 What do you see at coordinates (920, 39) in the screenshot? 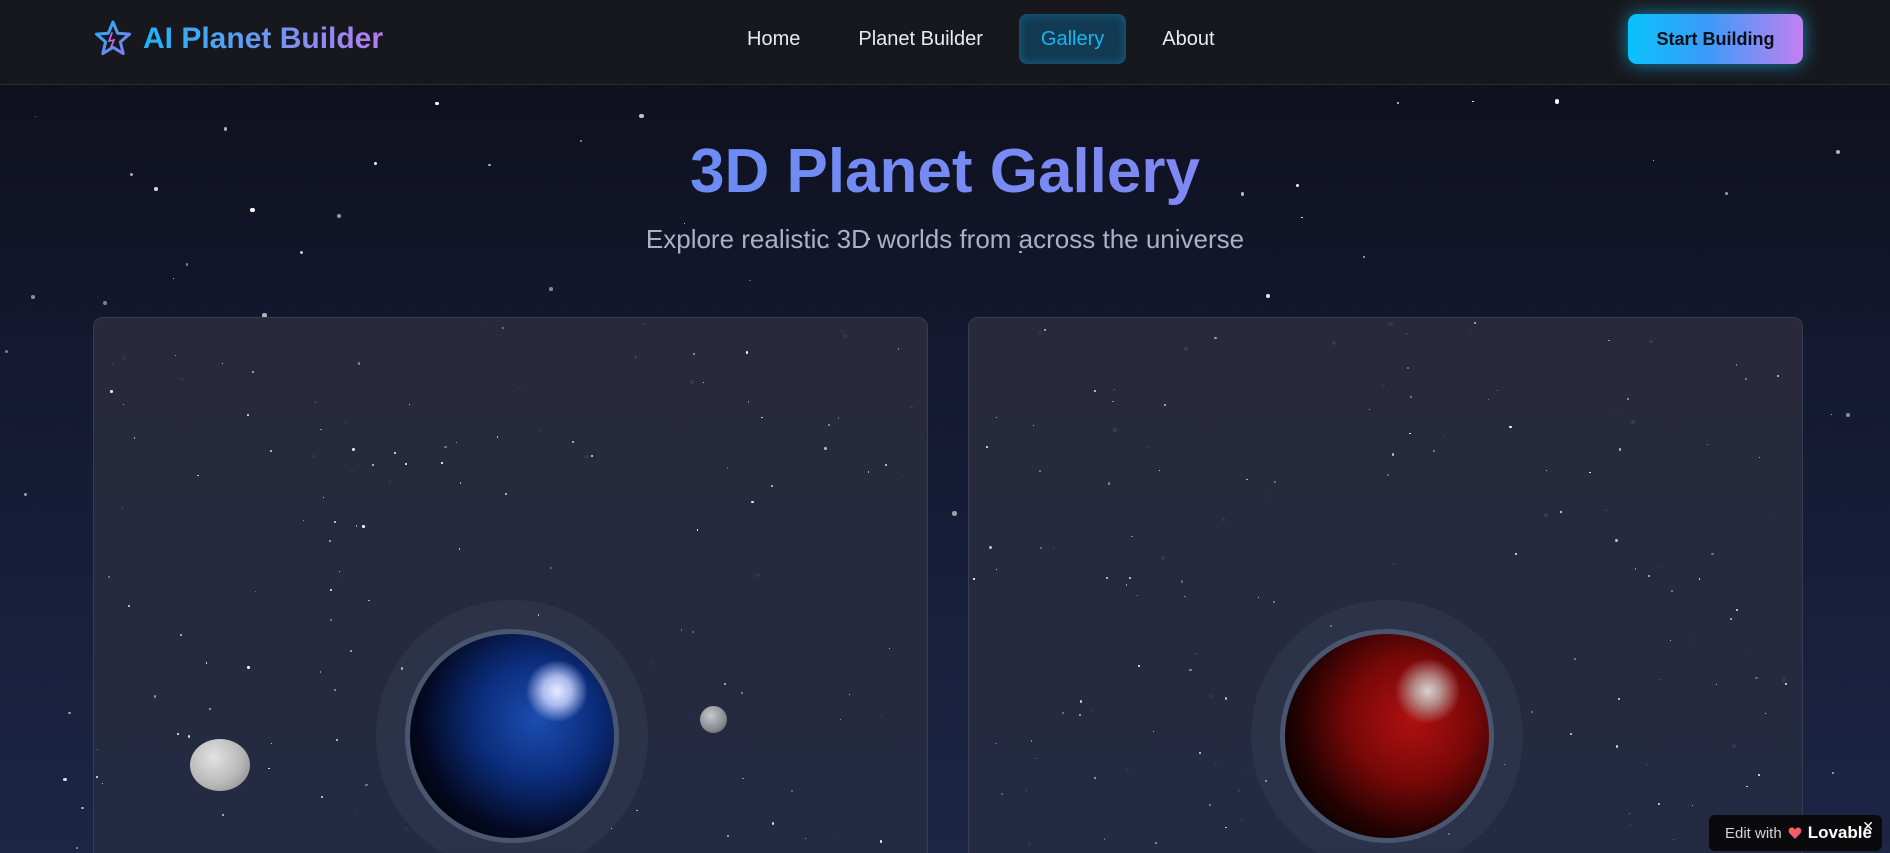
I see `nav-item-planet-builder: Planet Builder` at bounding box center [920, 39].